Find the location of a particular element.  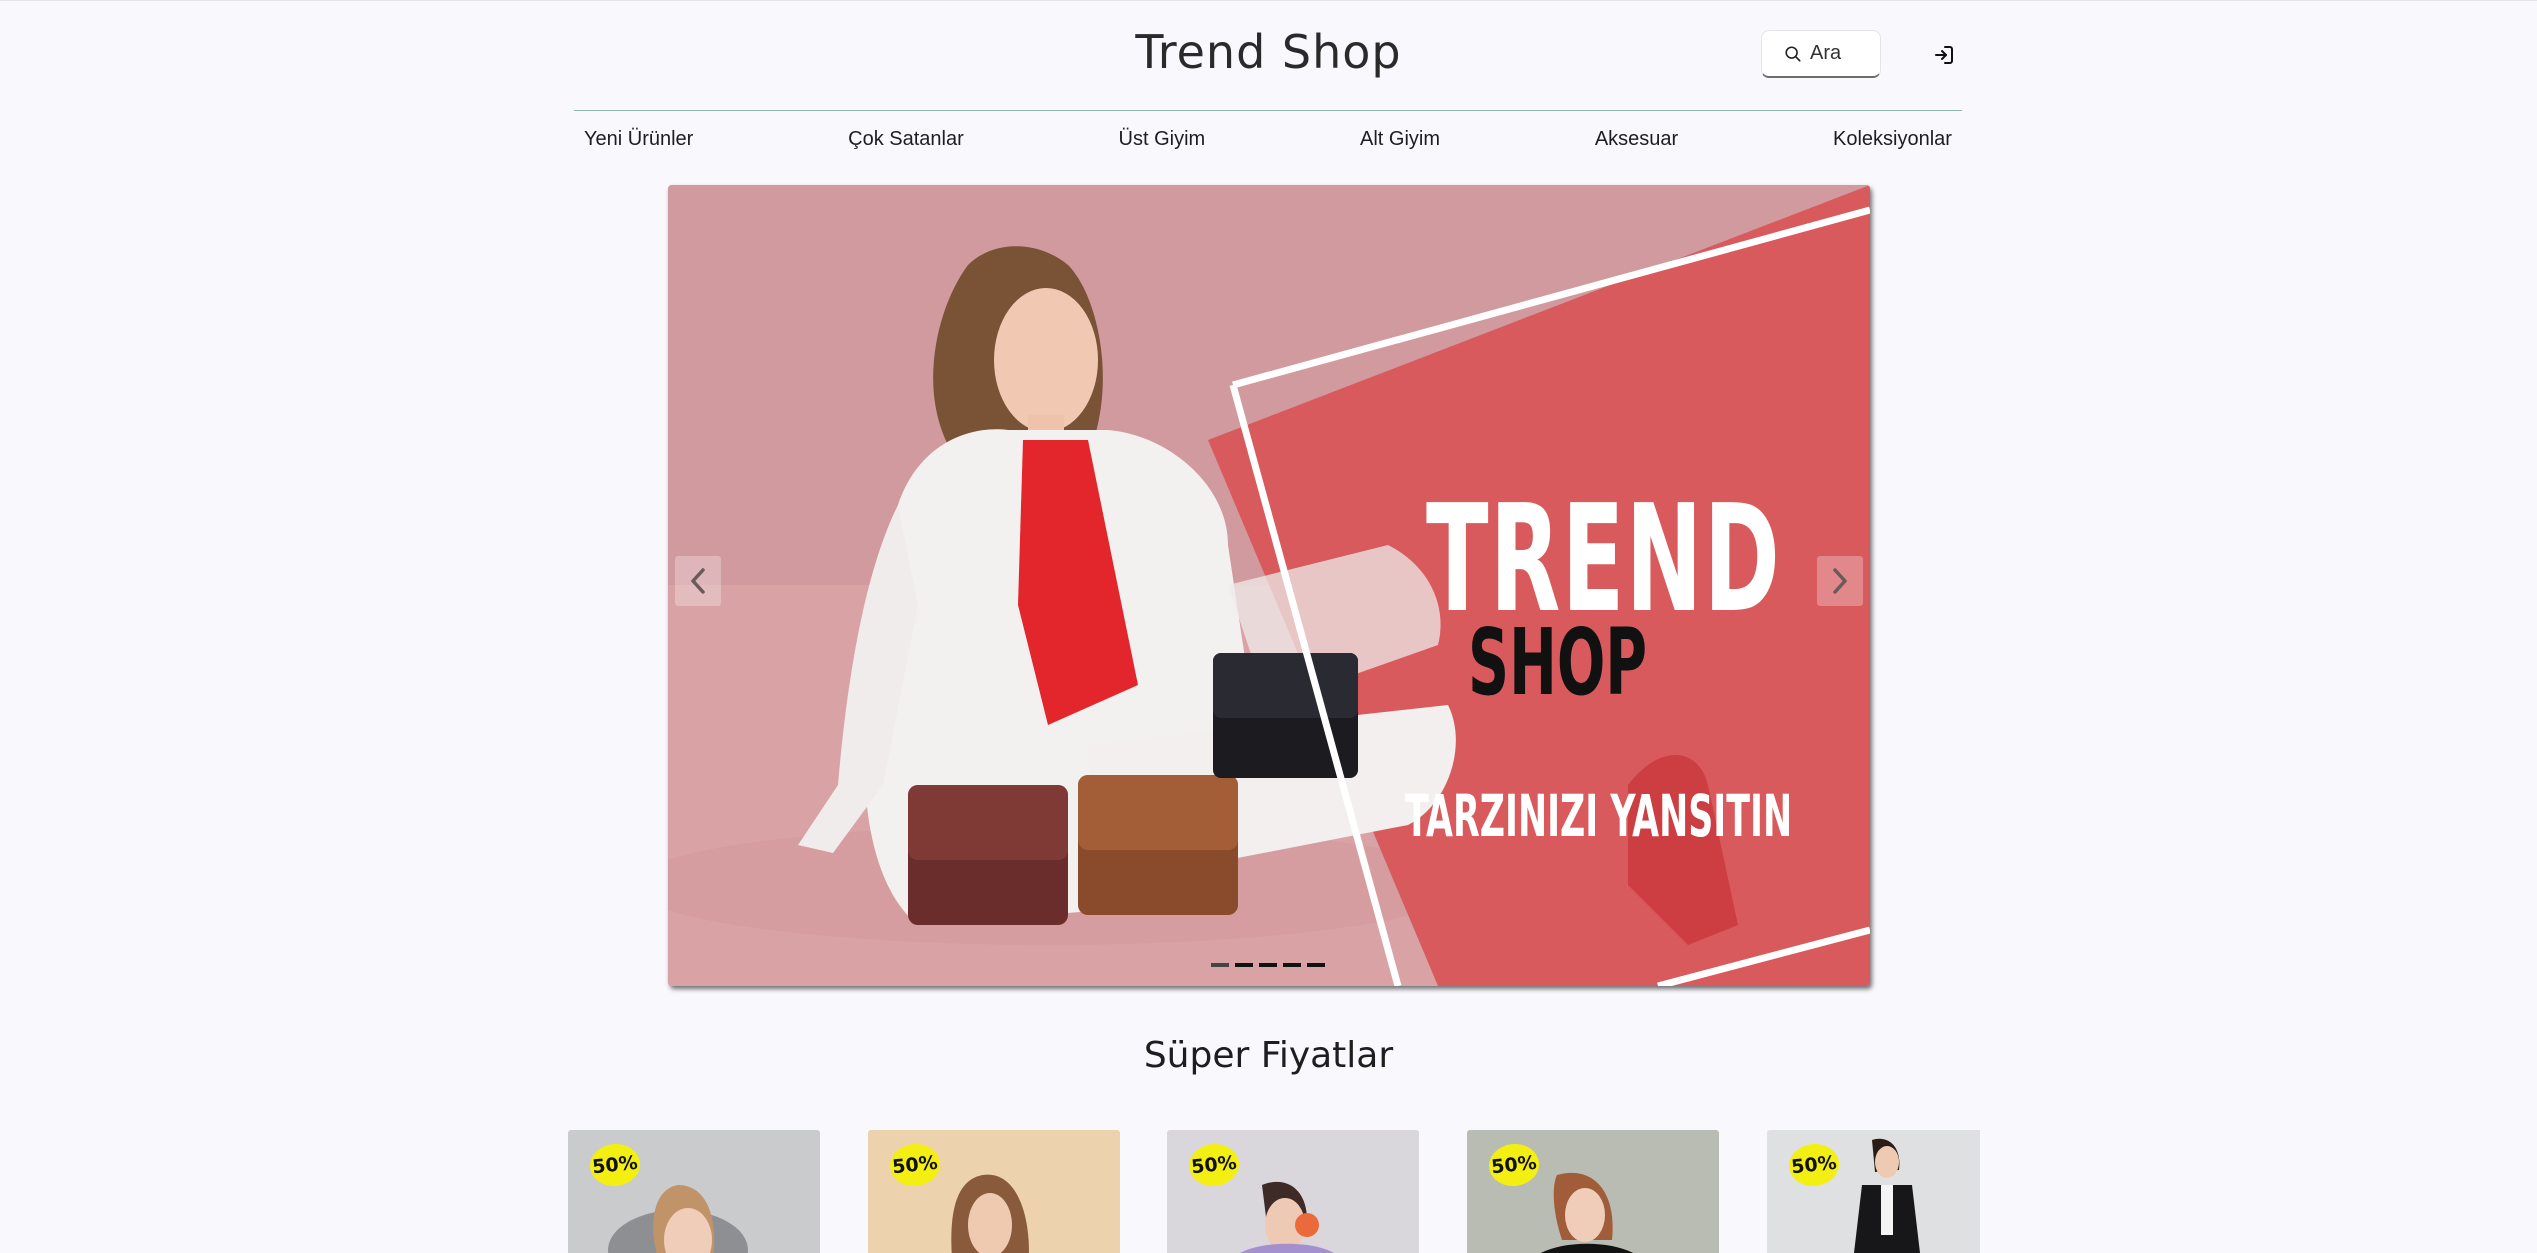

nav-item-bottoms: Alt Giyim is located at coordinates (1400, 139).